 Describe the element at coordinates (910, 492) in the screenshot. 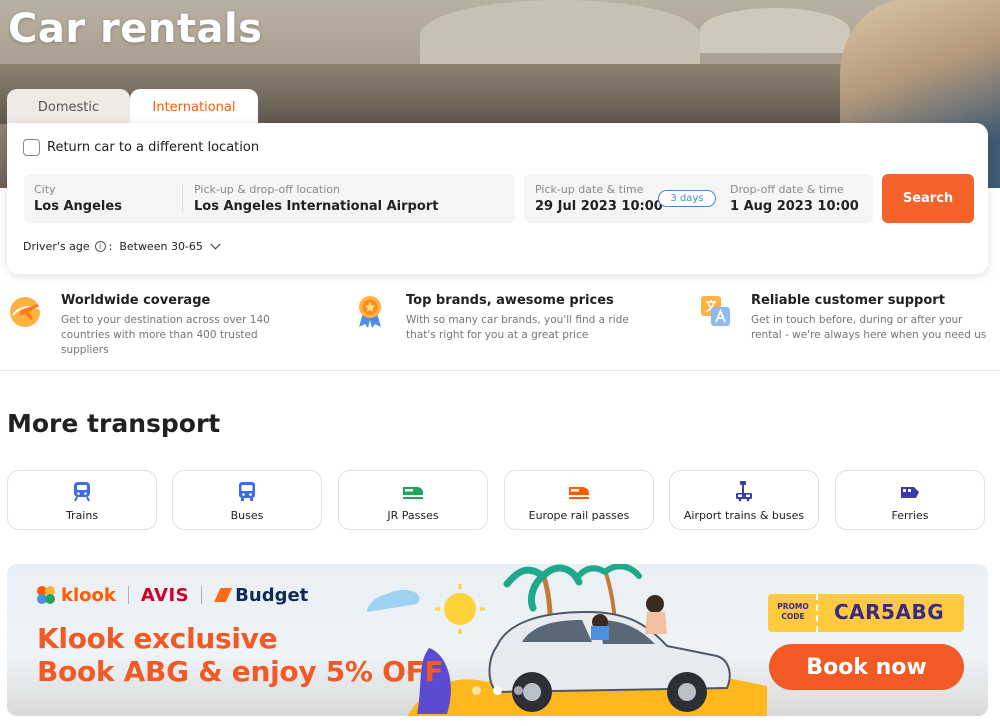

I see `ferry-icon` at that location.